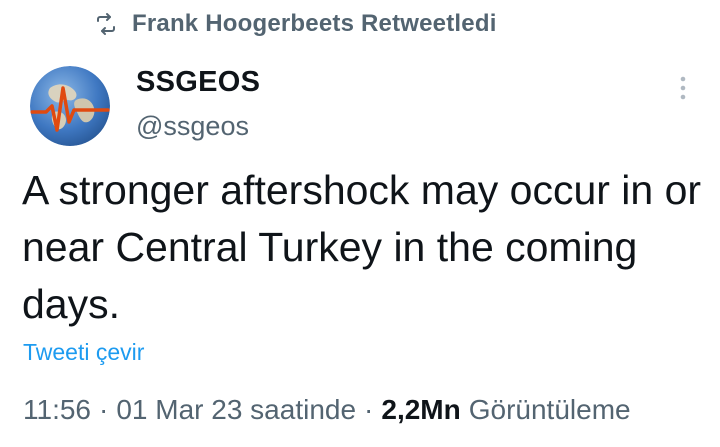 Image resolution: width=720 pixels, height=447 pixels. What do you see at coordinates (57, 410) in the screenshot?
I see `tweet-time: 11:56` at bounding box center [57, 410].